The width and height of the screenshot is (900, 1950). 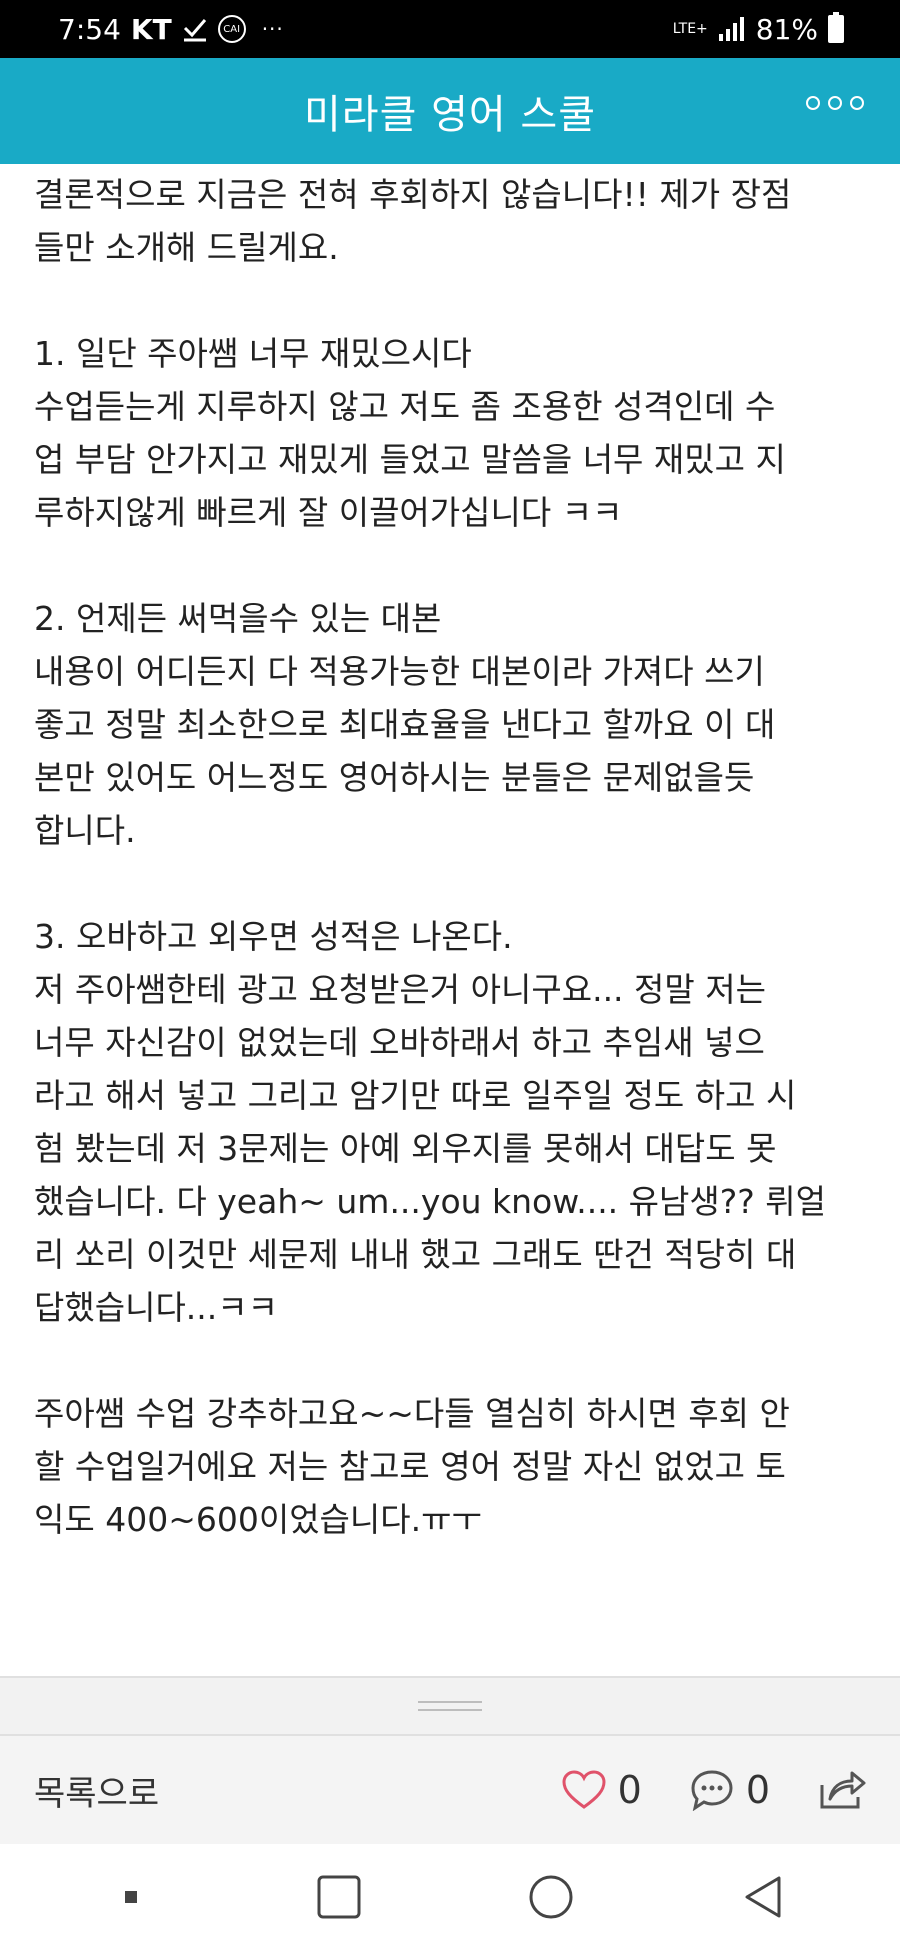 What do you see at coordinates (412, 1413) in the screenshot?
I see `post-line: 주아쌤 수업 강추하고요~~다들 열심히 하시면 후회 안` at bounding box center [412, 1413].